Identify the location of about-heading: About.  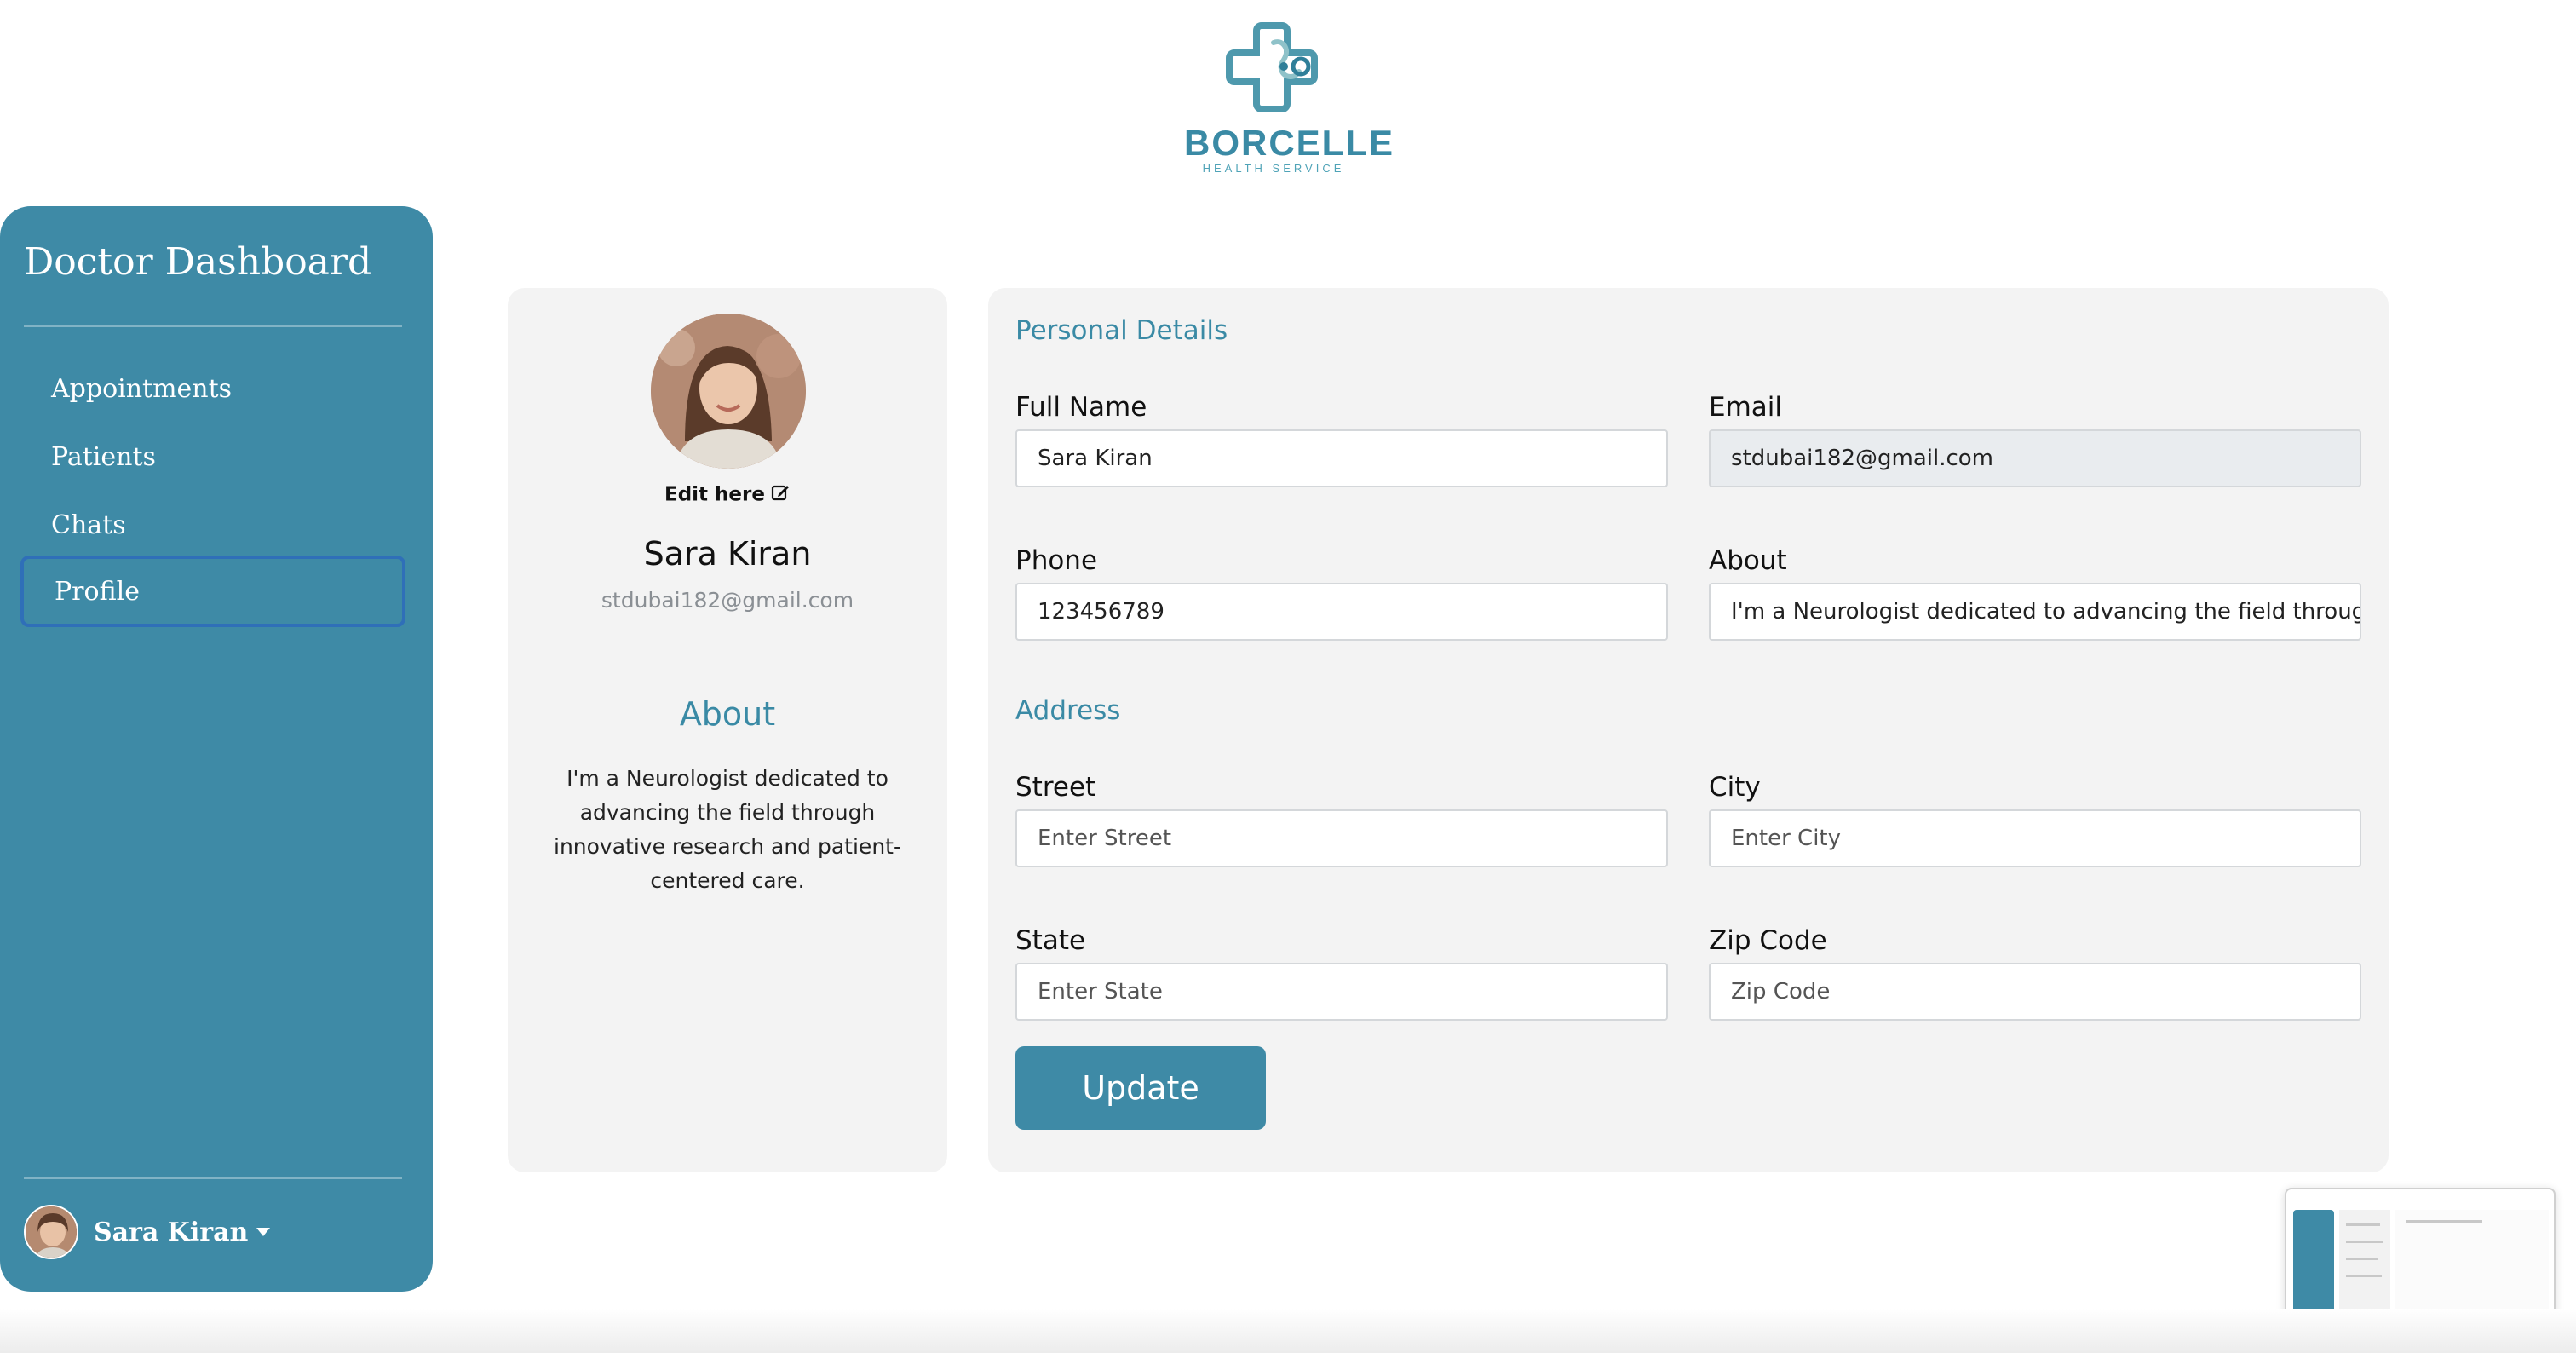
(728, 714).